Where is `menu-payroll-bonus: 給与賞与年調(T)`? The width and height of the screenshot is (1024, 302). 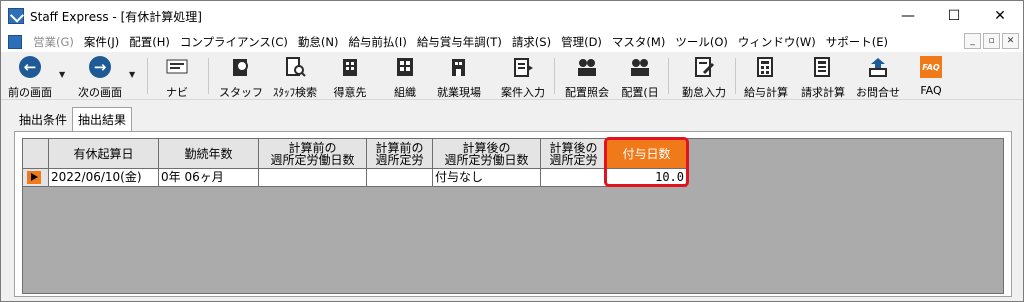 menu-payroll-bonus: 給与賞与年調(T) is located at coordinates (459, 42).